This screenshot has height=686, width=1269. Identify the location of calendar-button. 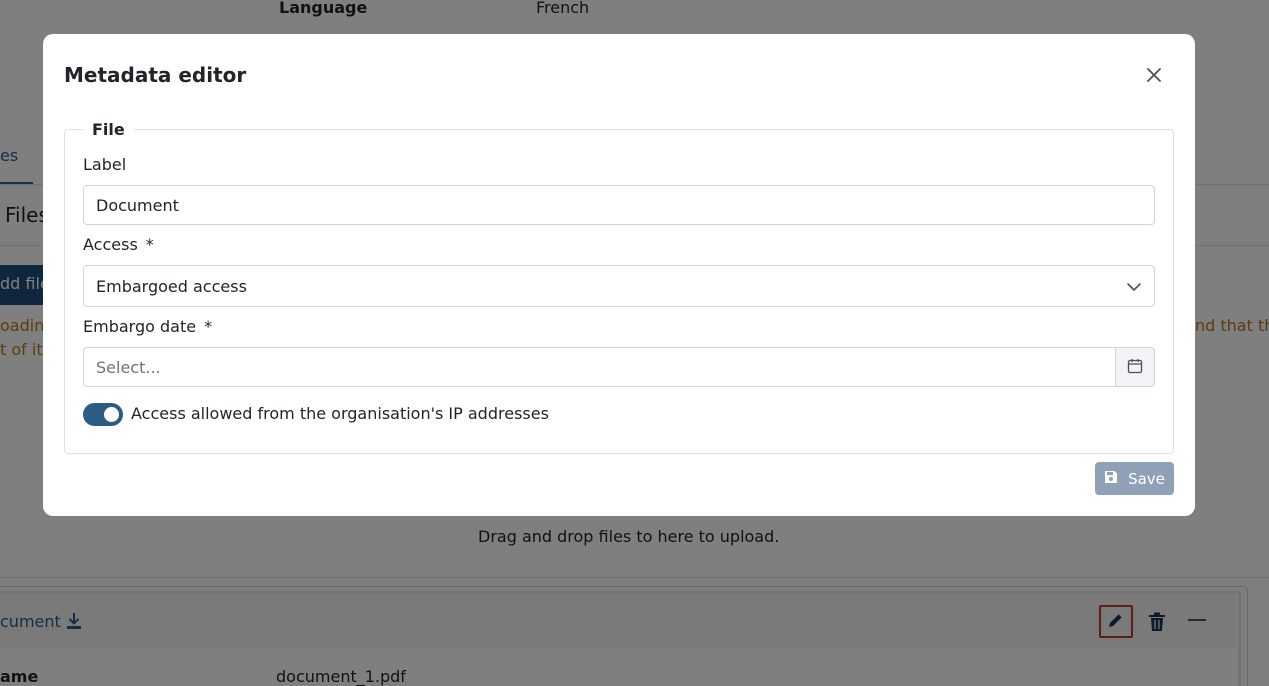
(1135, 367).